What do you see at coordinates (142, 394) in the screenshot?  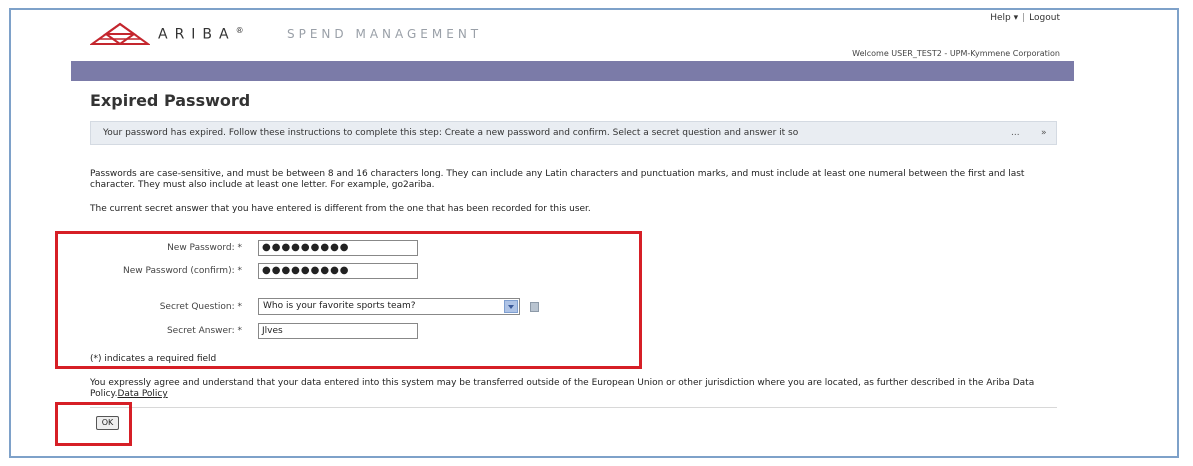 I see `data-policy-link: Data Policy` at bounding box center [142, 394].